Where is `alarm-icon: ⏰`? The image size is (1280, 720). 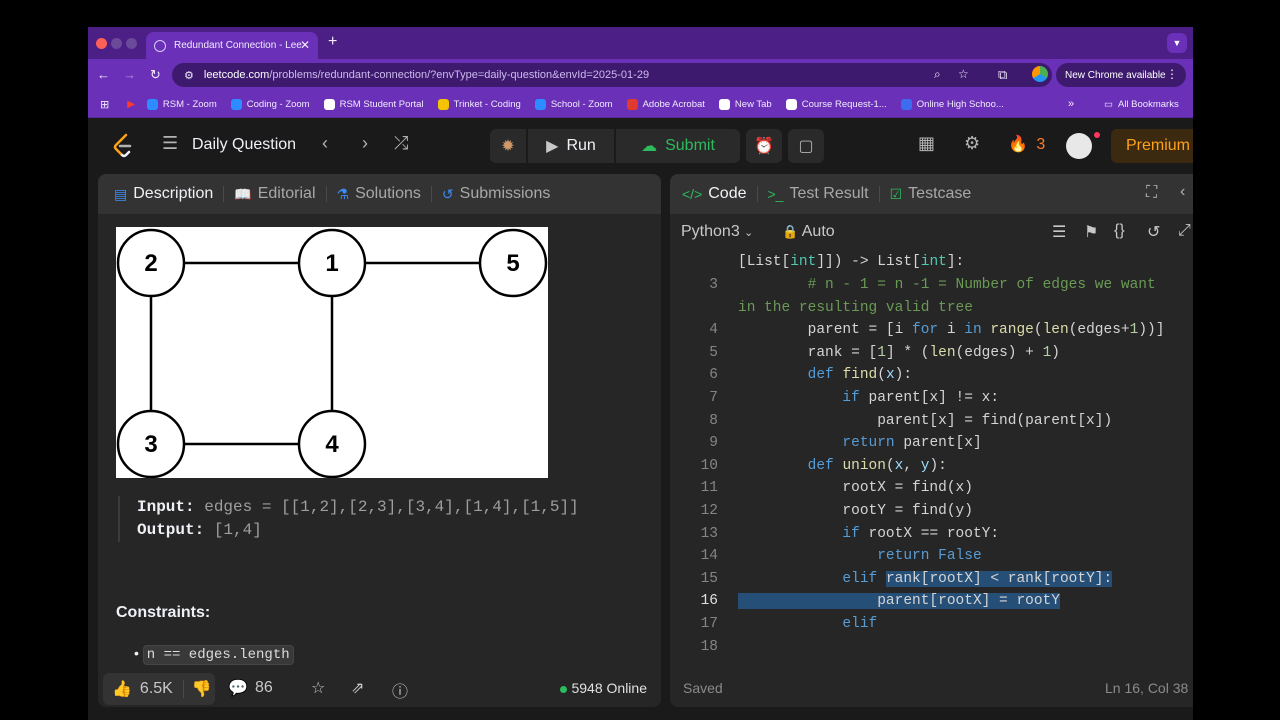 alarm-icon: ⏰ is located at coordinates (764, 146).